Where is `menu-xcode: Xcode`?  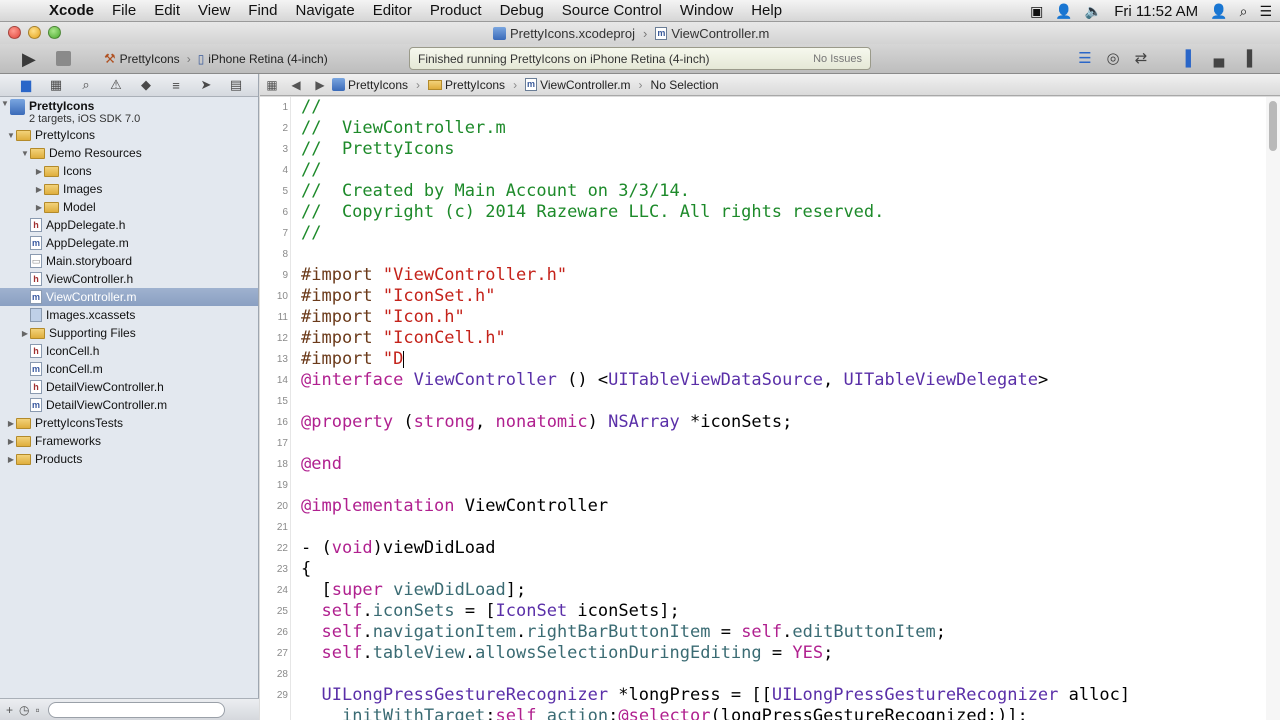 menu-xcode: Xcode is located at coordinates (71, 11).